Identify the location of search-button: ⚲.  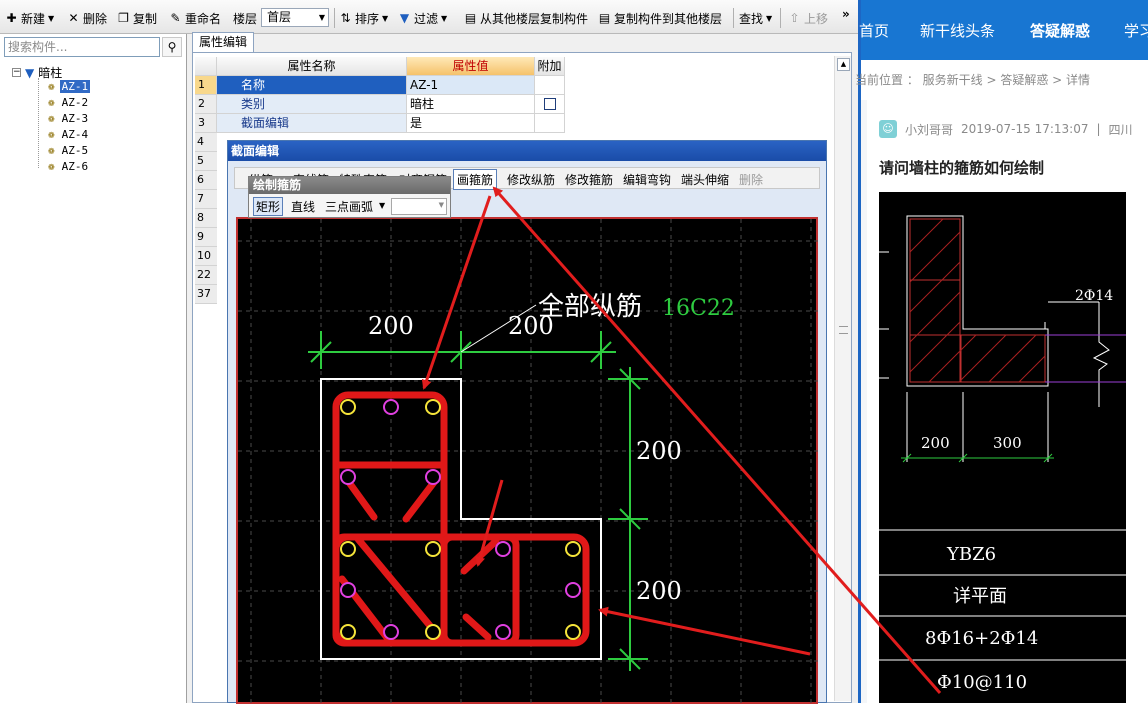
(172, 47).